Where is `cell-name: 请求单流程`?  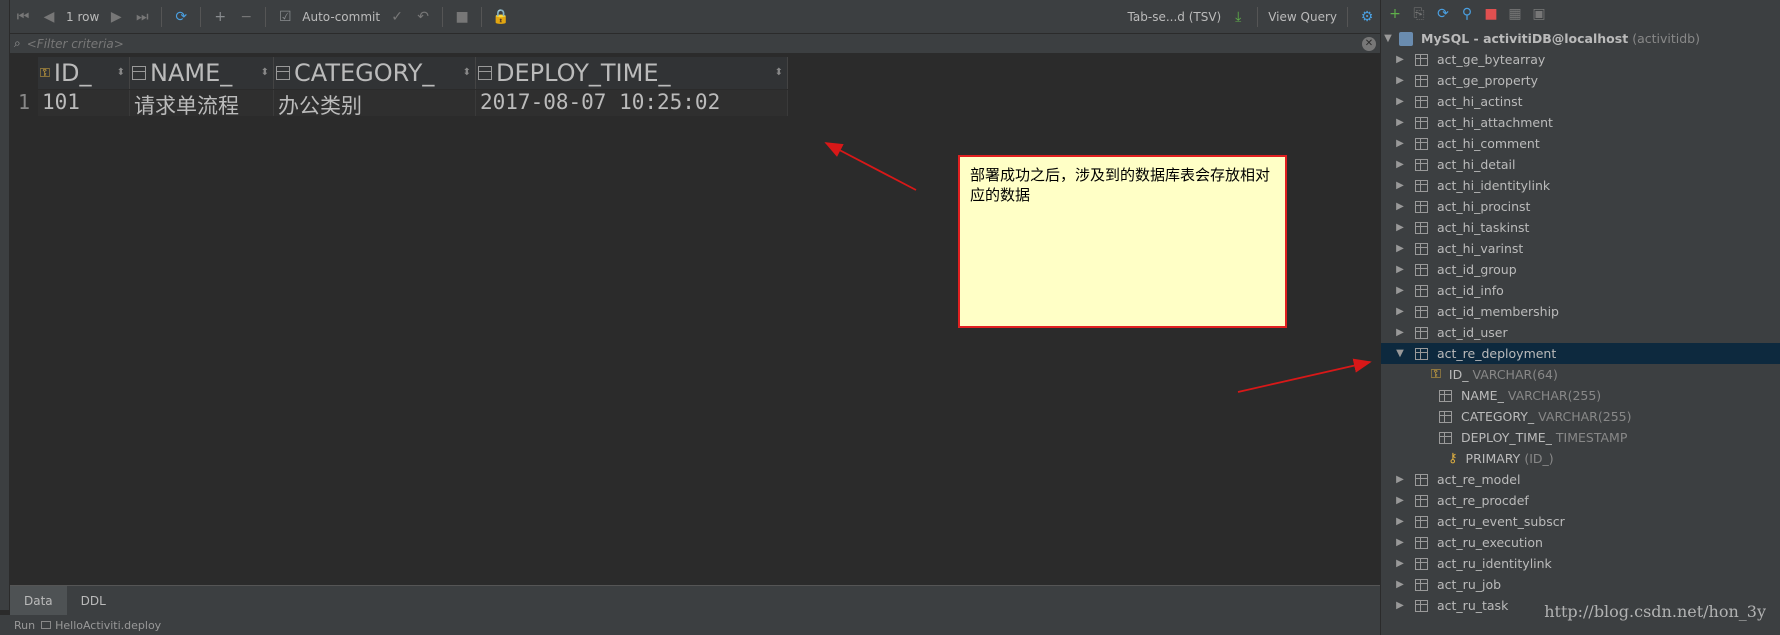
cell-name: 请求单流程 is located at coordinates (202, 103).